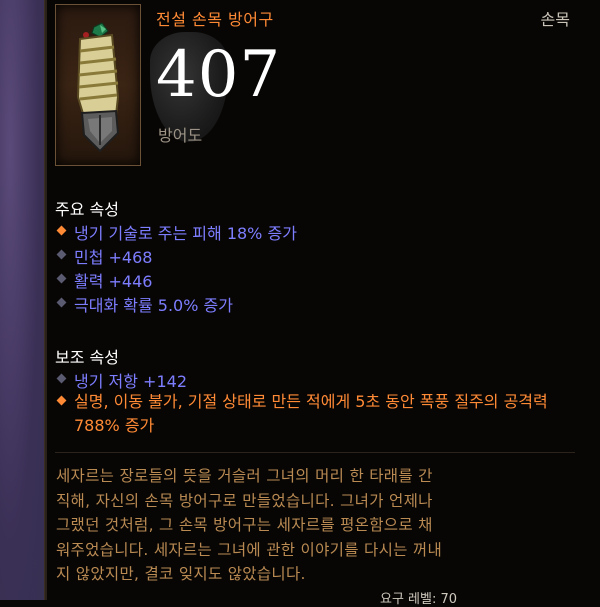  What do you see at coordinates (98, 85) in the screenshot?
I see `bracer-icon` at bounding box center [98, 85].